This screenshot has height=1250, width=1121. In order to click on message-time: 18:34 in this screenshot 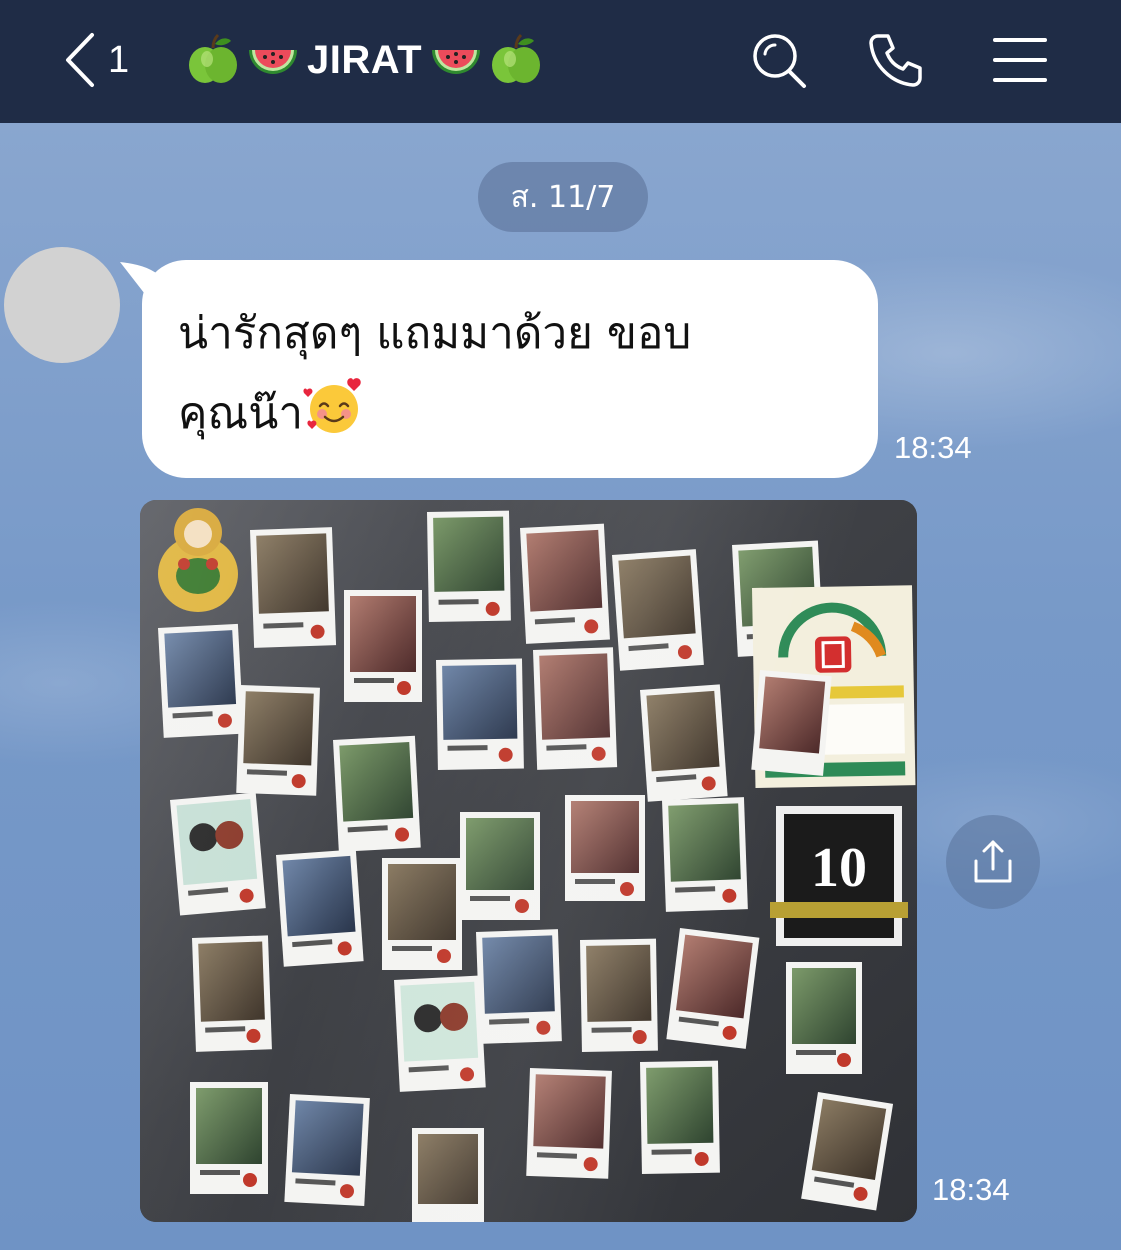, I will do `click(933, 447)`.